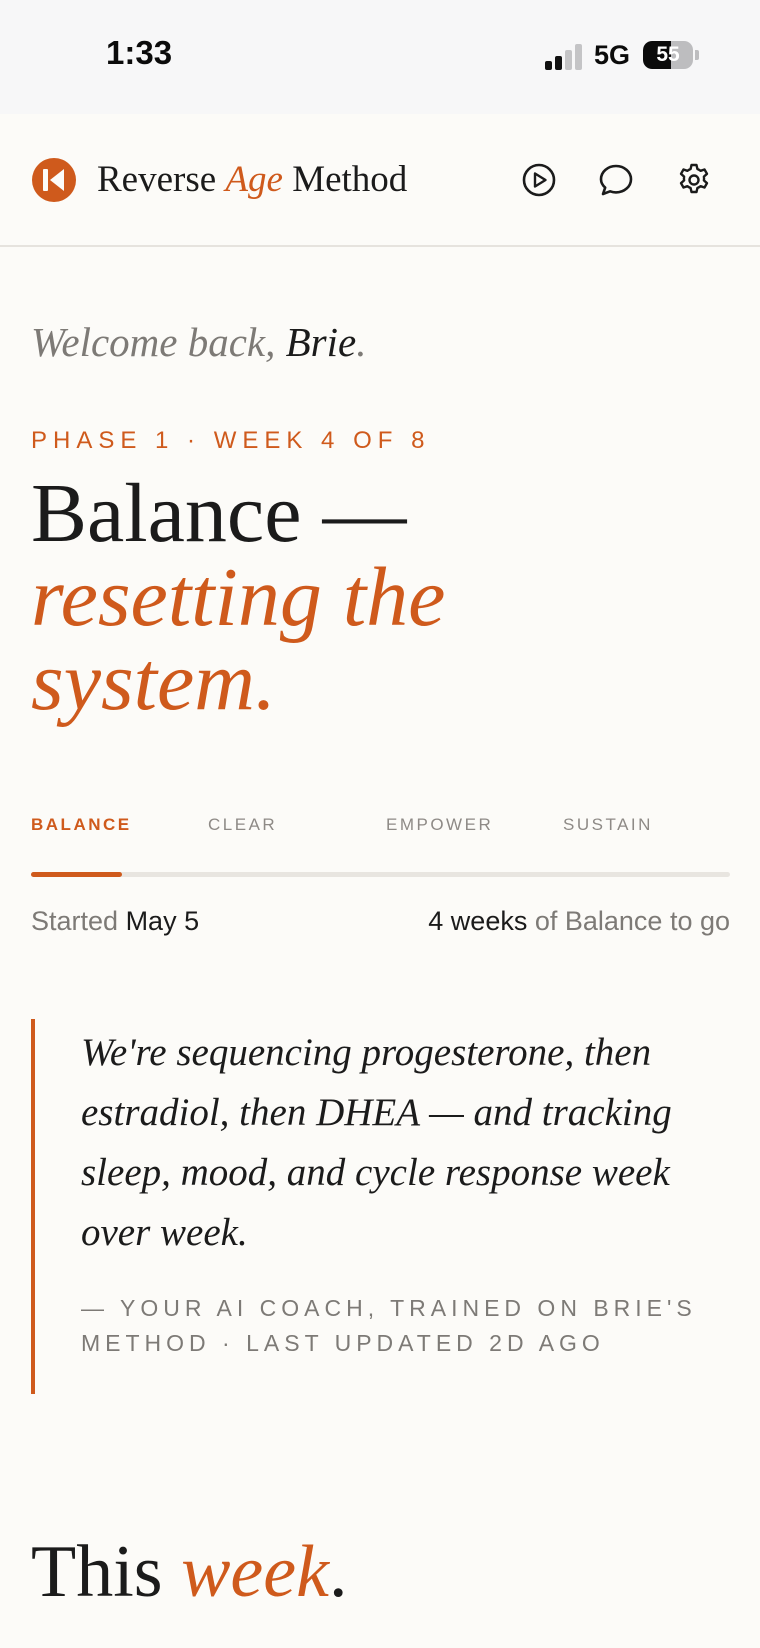 This screenshot has height=1648, width=760. I want to click on tab-balance: BALANCE, so click(81, 825).